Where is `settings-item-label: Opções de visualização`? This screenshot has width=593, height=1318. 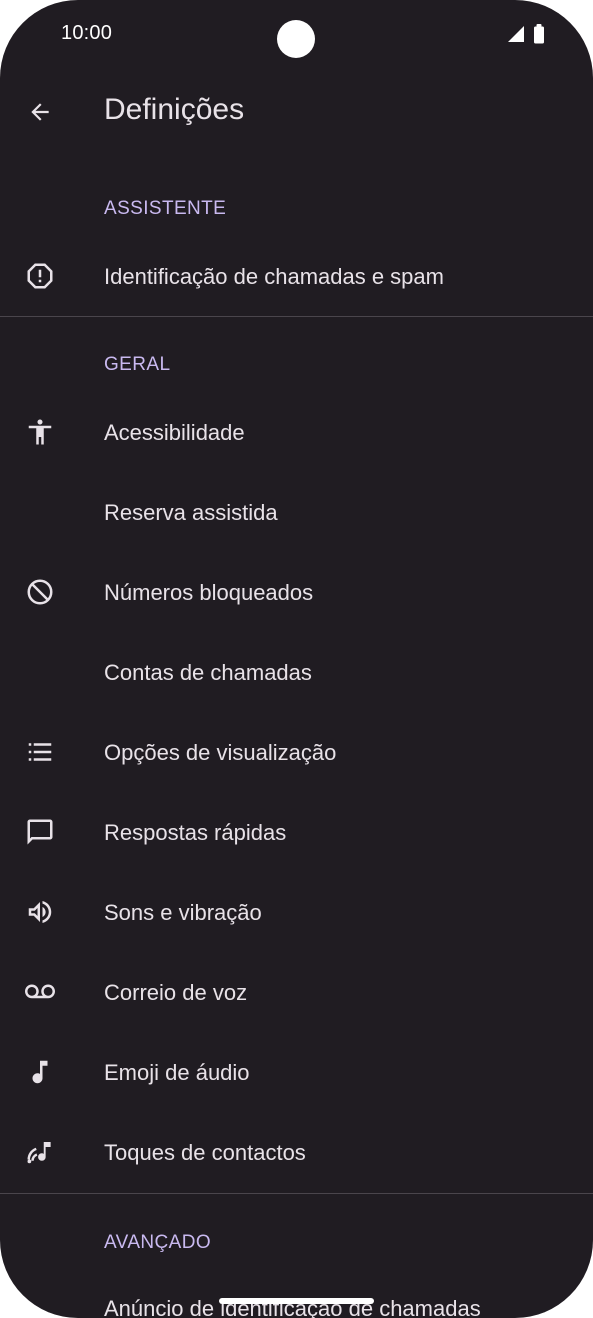
settings-item-label: Opções de visualização is located at coordinates (220, 752).